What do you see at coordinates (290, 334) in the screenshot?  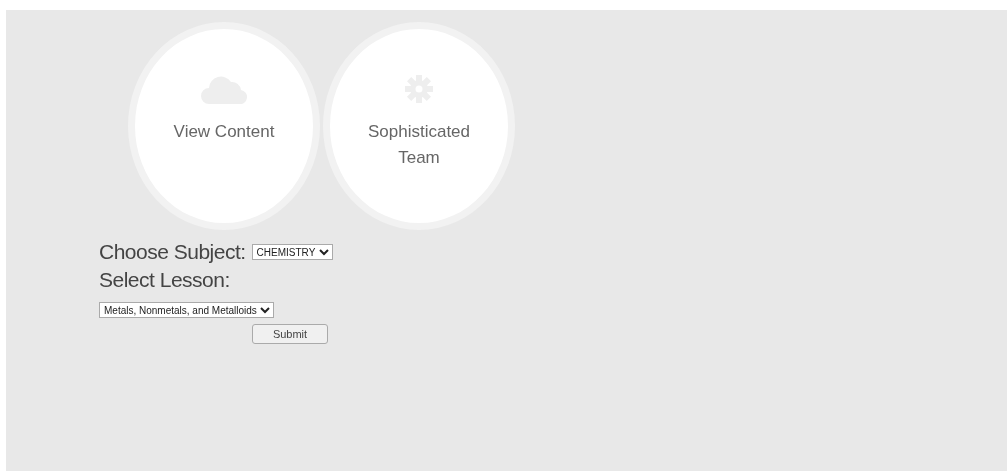 I see `submit-button: Submit` at bounding box center [290, 334].